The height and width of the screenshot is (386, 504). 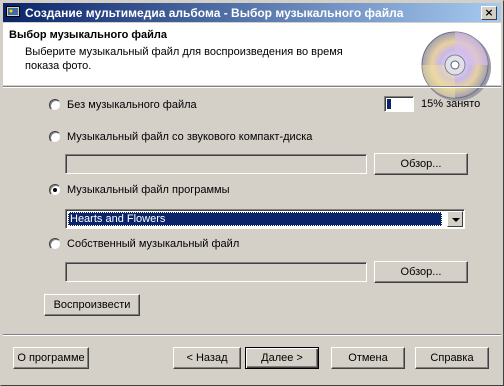 What do you see at coordinates (456, 66) in the screenshot?
I see `cd-disc-icon` at bounding box center [456, 66].